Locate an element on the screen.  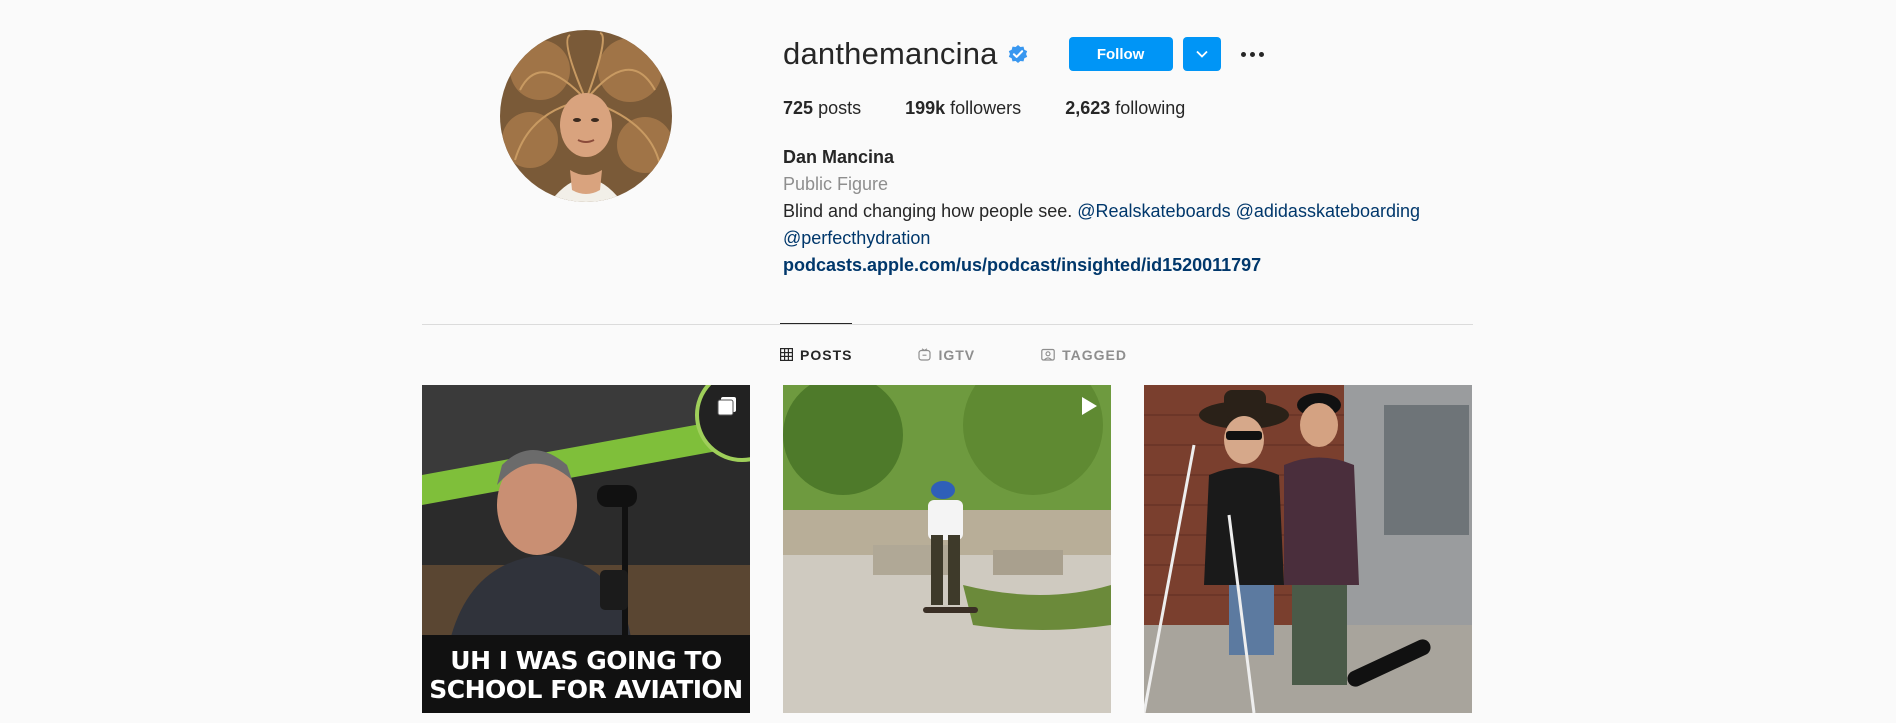
profile-category: Public Figure is located at coordinates (836, 184).